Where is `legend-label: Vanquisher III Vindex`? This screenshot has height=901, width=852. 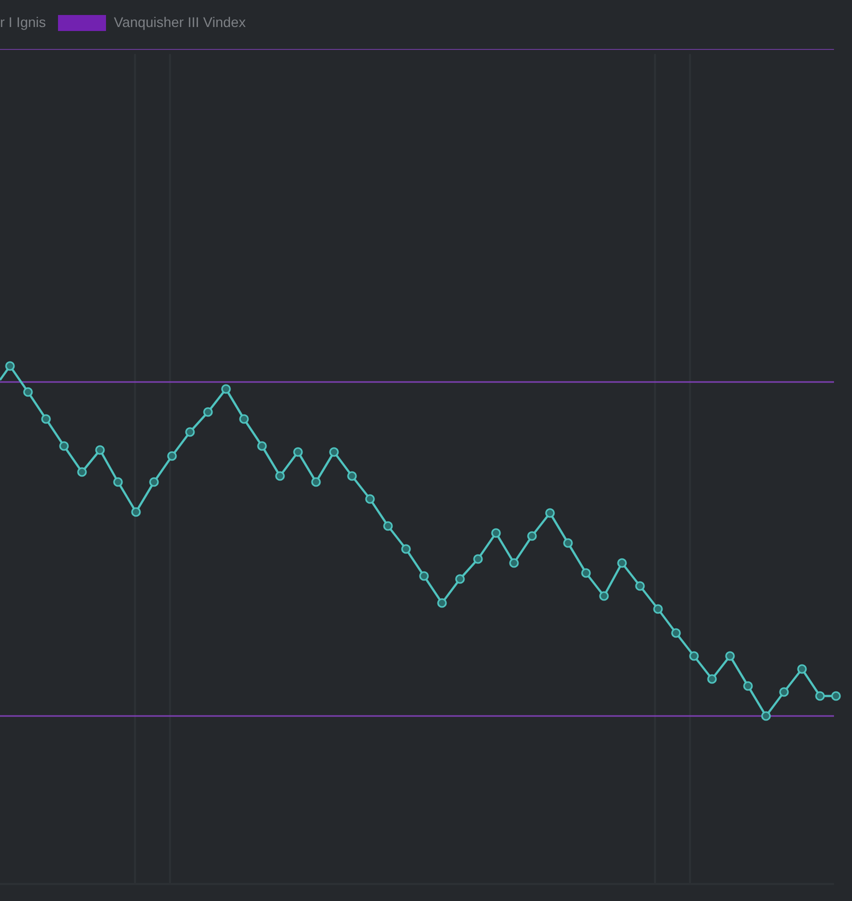 legend-label: Vanquisher III Vindex is located at coordinates (180, 22).